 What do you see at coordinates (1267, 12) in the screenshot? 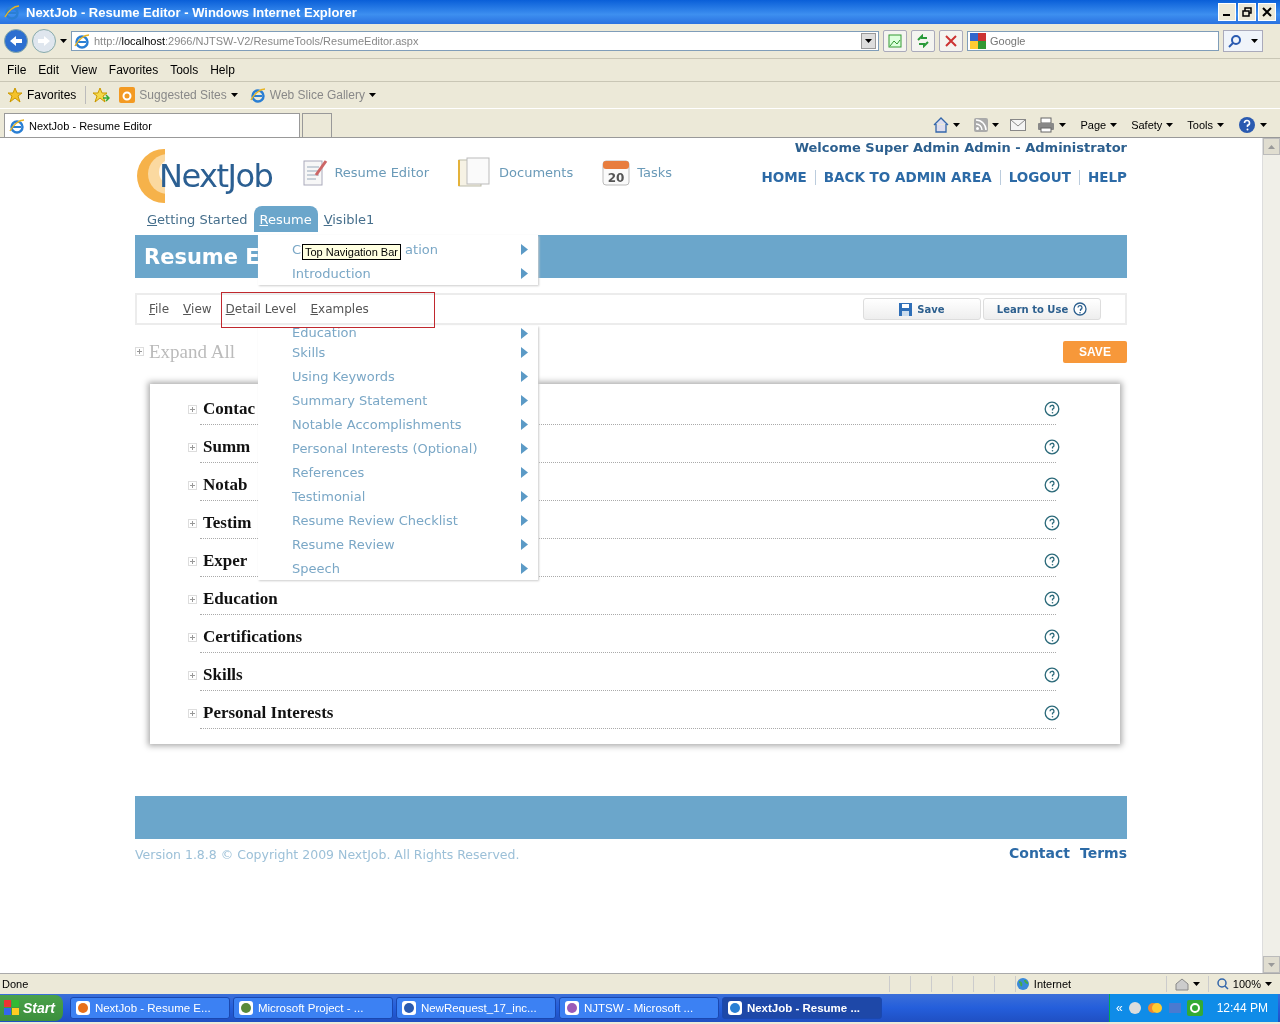
I see `close-button` at bounding box center [1267, 12].